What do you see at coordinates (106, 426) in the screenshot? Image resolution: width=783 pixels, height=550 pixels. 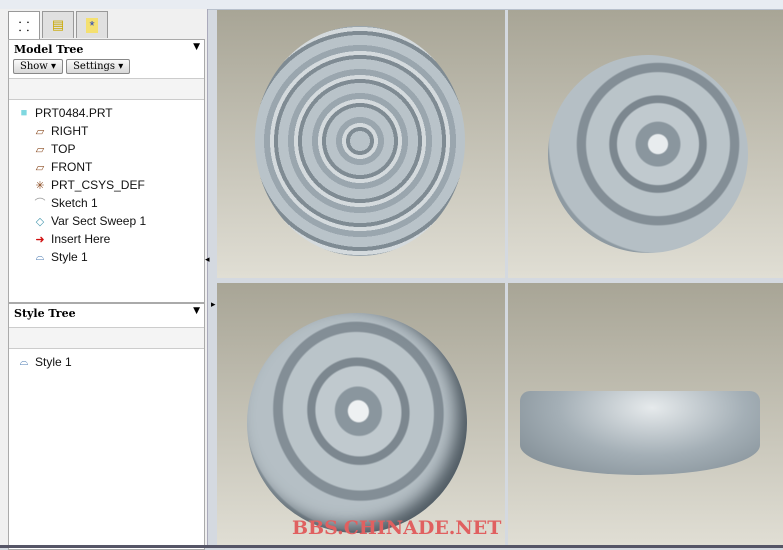 I see `style-tree-panel: Style Tree ▼ ⌓ Style 1` at bounding box center [106, 426].